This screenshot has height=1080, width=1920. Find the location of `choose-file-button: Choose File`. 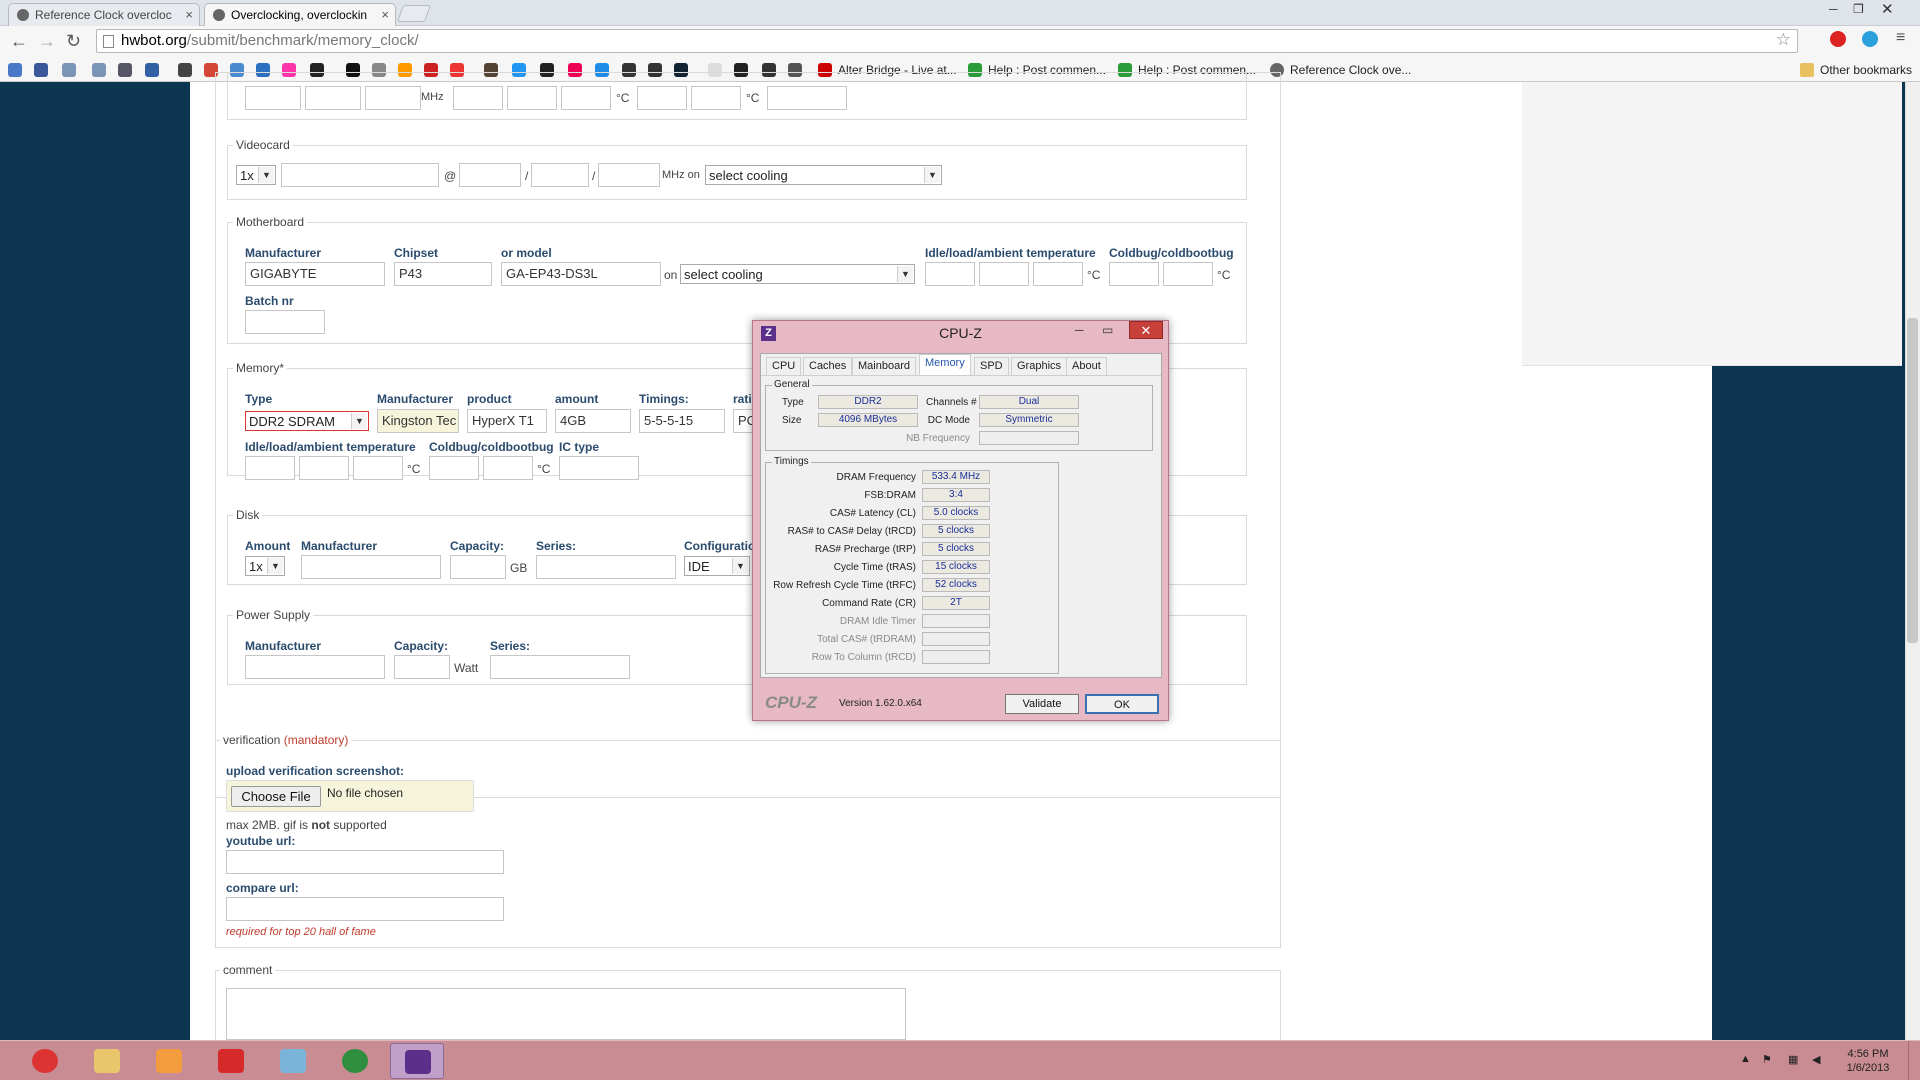

choose-file-button: Choose File is located at coordinates (276, 796).